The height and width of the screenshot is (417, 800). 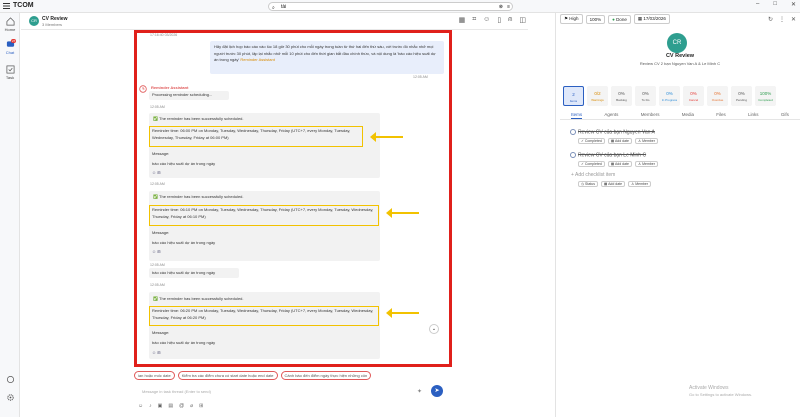 I want to click on panel-divider, so click(x=555, y=215).